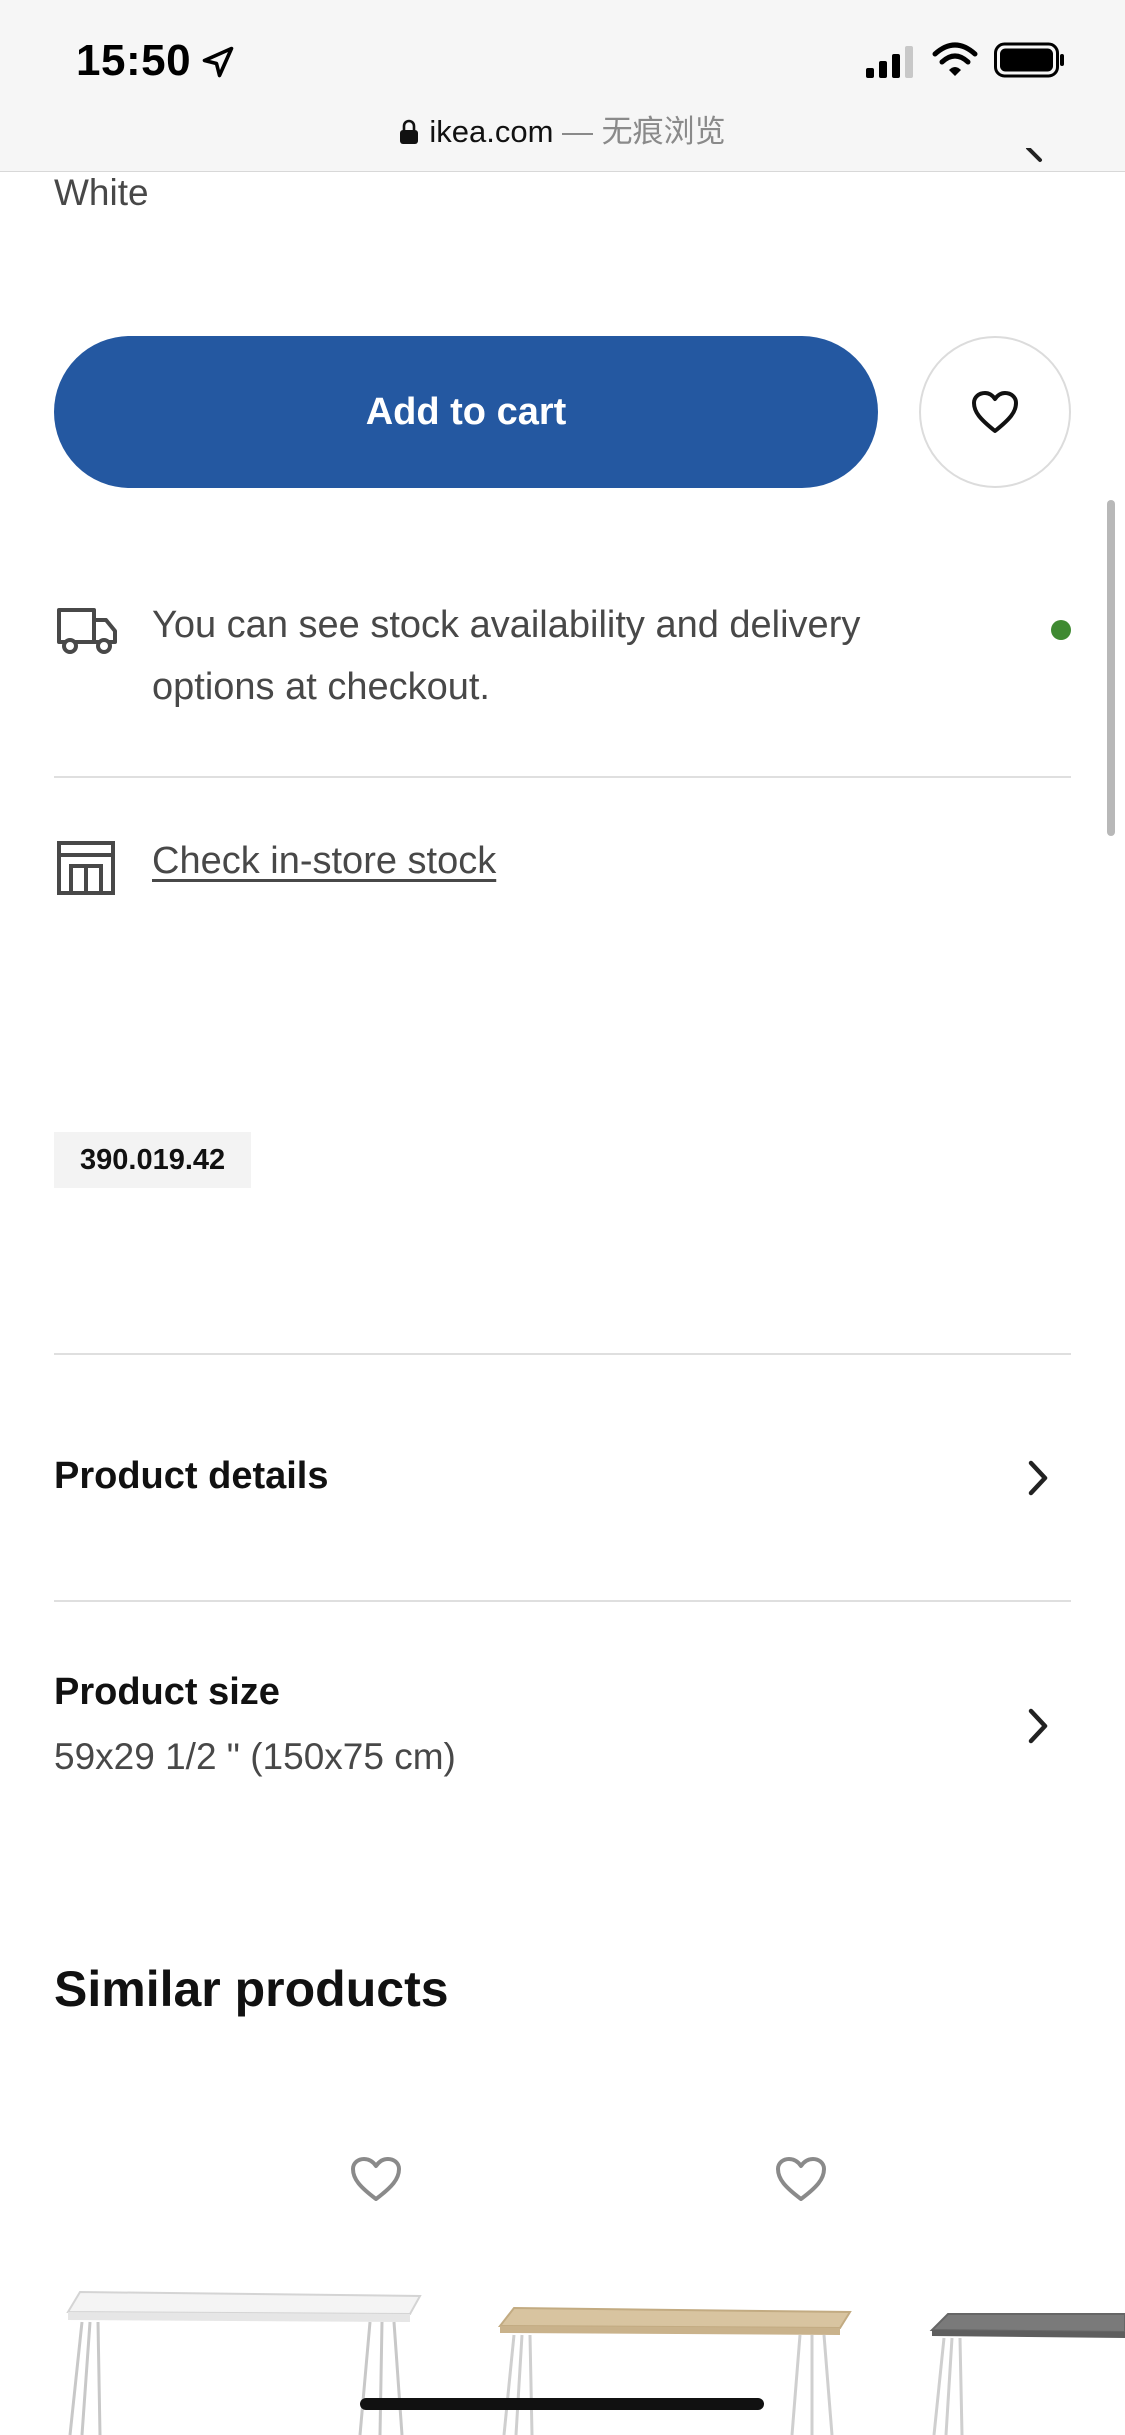  Describe the element at coordinates (86, 868) in the screenshot. I see `store-icon` at that location.